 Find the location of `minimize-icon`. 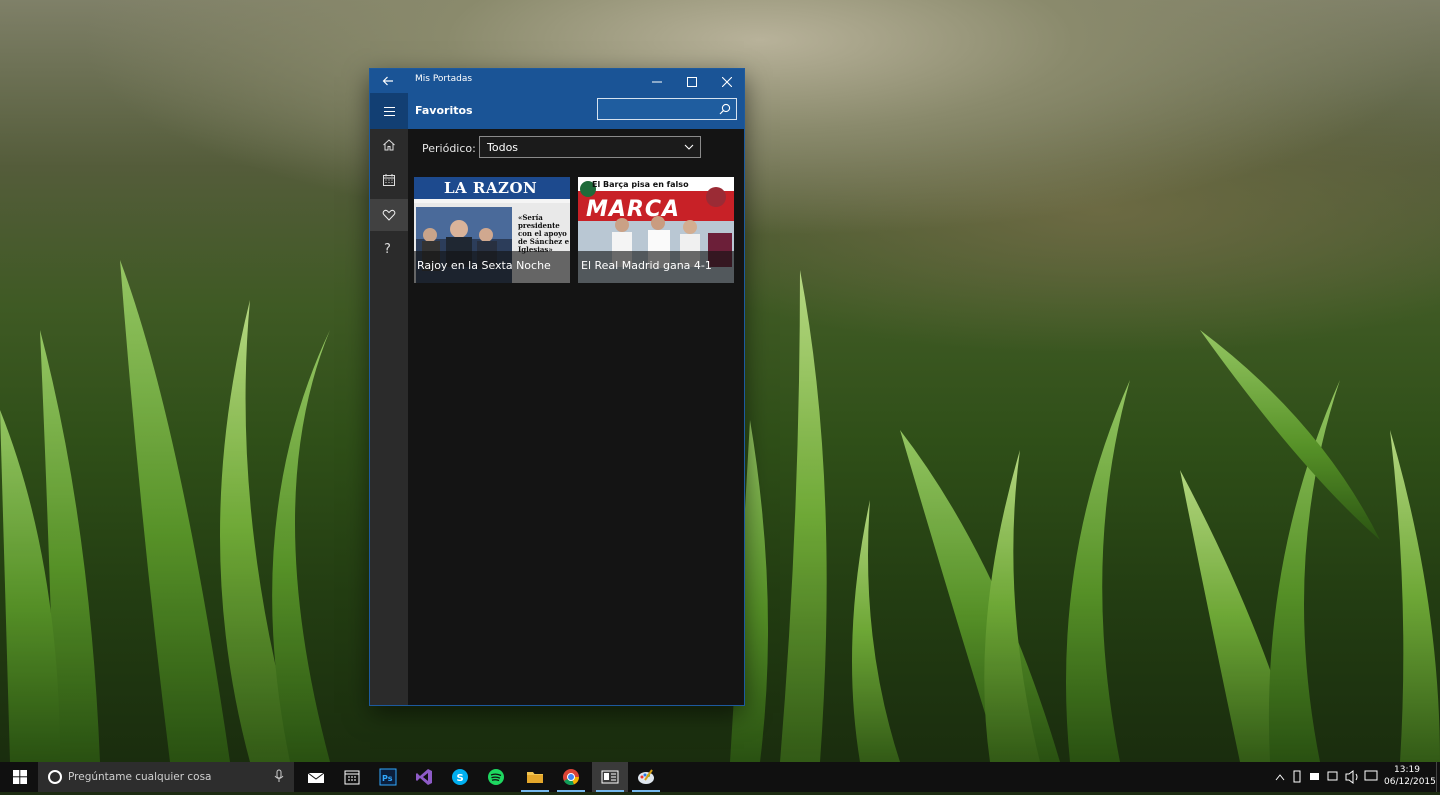

minimize-icon is located at coordinates (657, 81).